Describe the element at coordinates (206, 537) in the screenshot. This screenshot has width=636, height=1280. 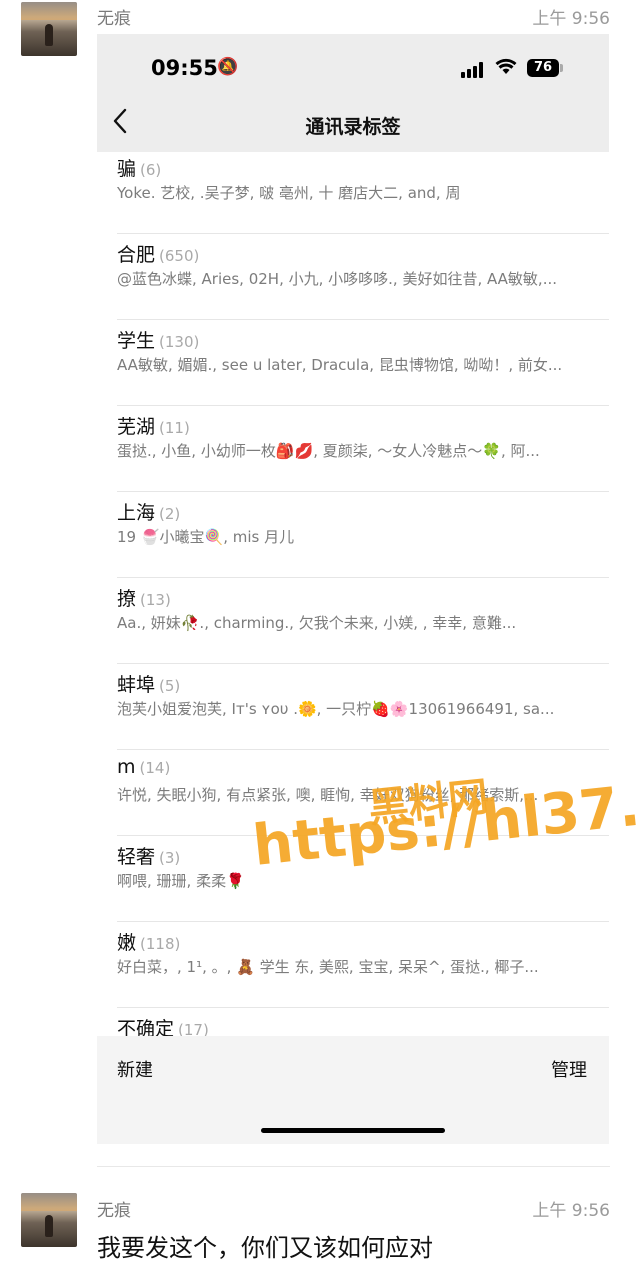
I see `group-members: 19 🍧小曦宝🍭, mis 月儿` at that location.